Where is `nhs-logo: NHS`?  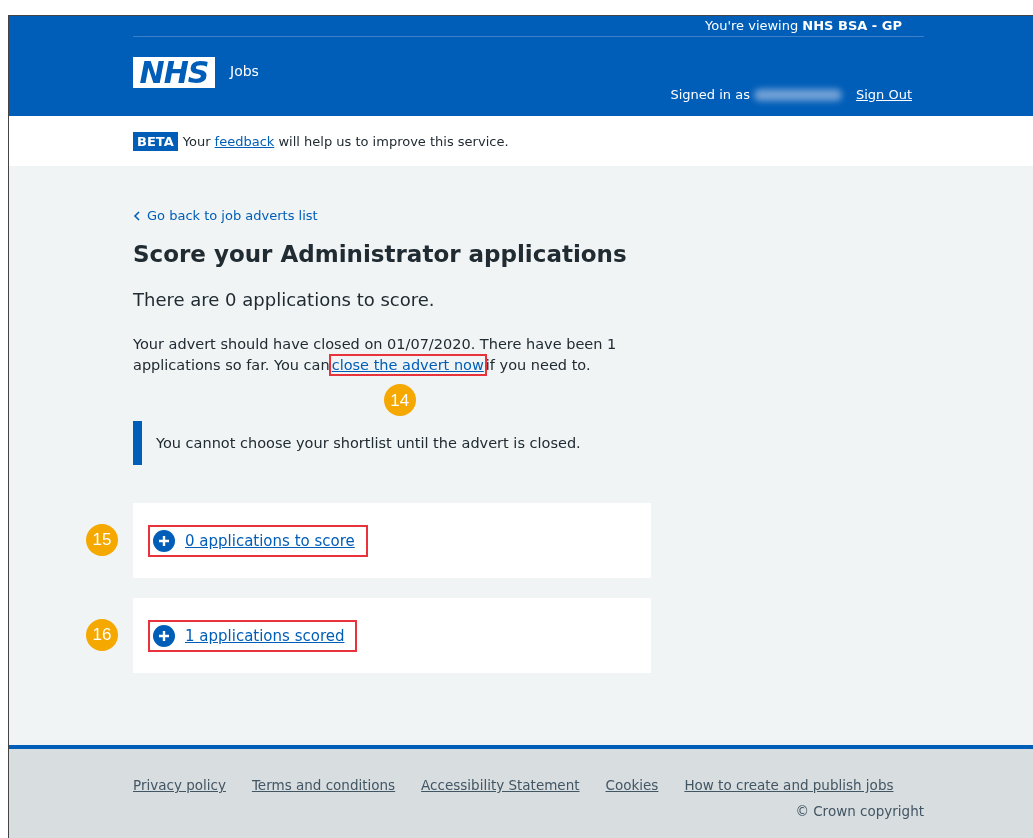
nhs-logo: NHS is located at coordinates (174, 72).